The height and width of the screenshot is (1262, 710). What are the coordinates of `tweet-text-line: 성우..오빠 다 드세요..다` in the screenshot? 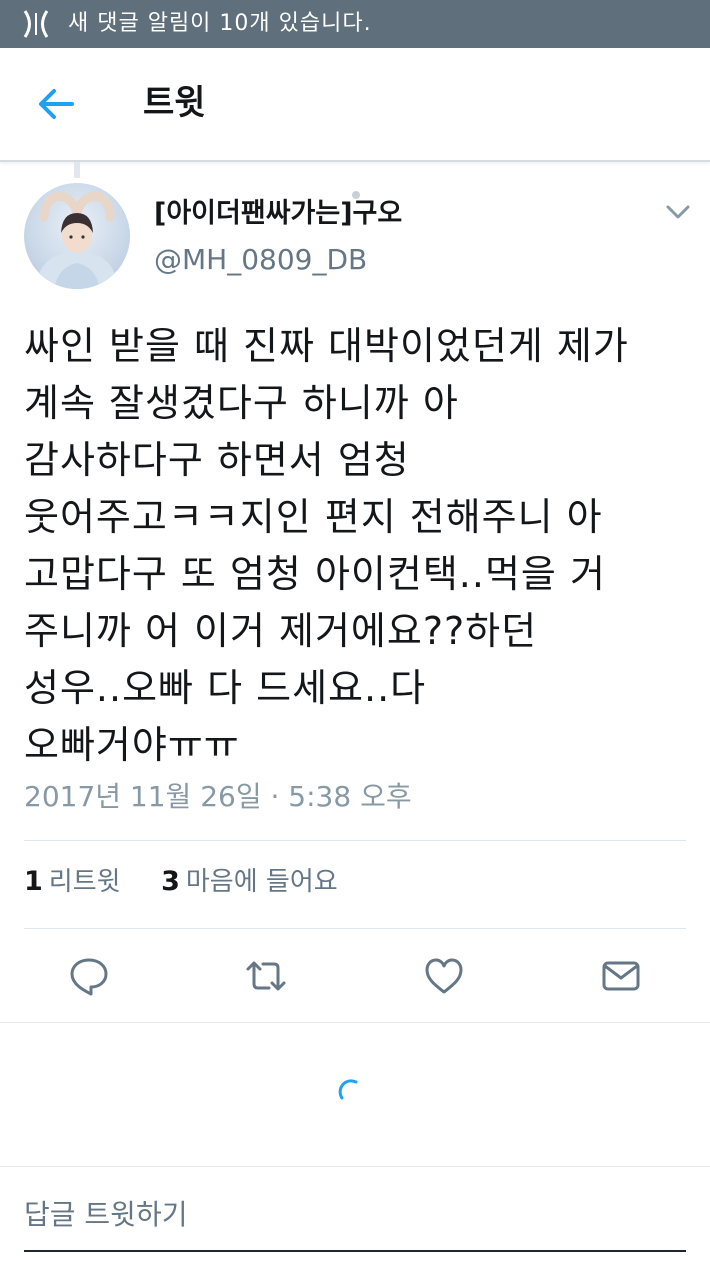 It's located at (225, 688).